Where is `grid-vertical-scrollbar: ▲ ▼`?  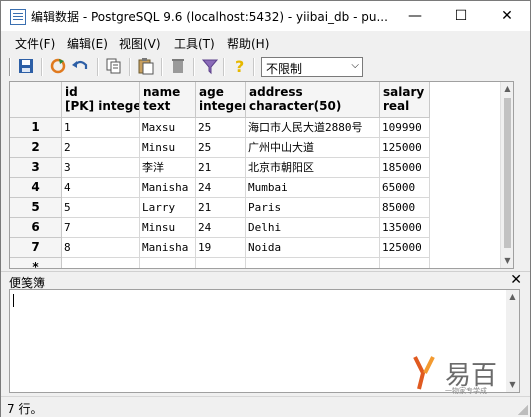 grid-vertical-scrollbar: ▲ ▼ is located at coordinates (506, 175).